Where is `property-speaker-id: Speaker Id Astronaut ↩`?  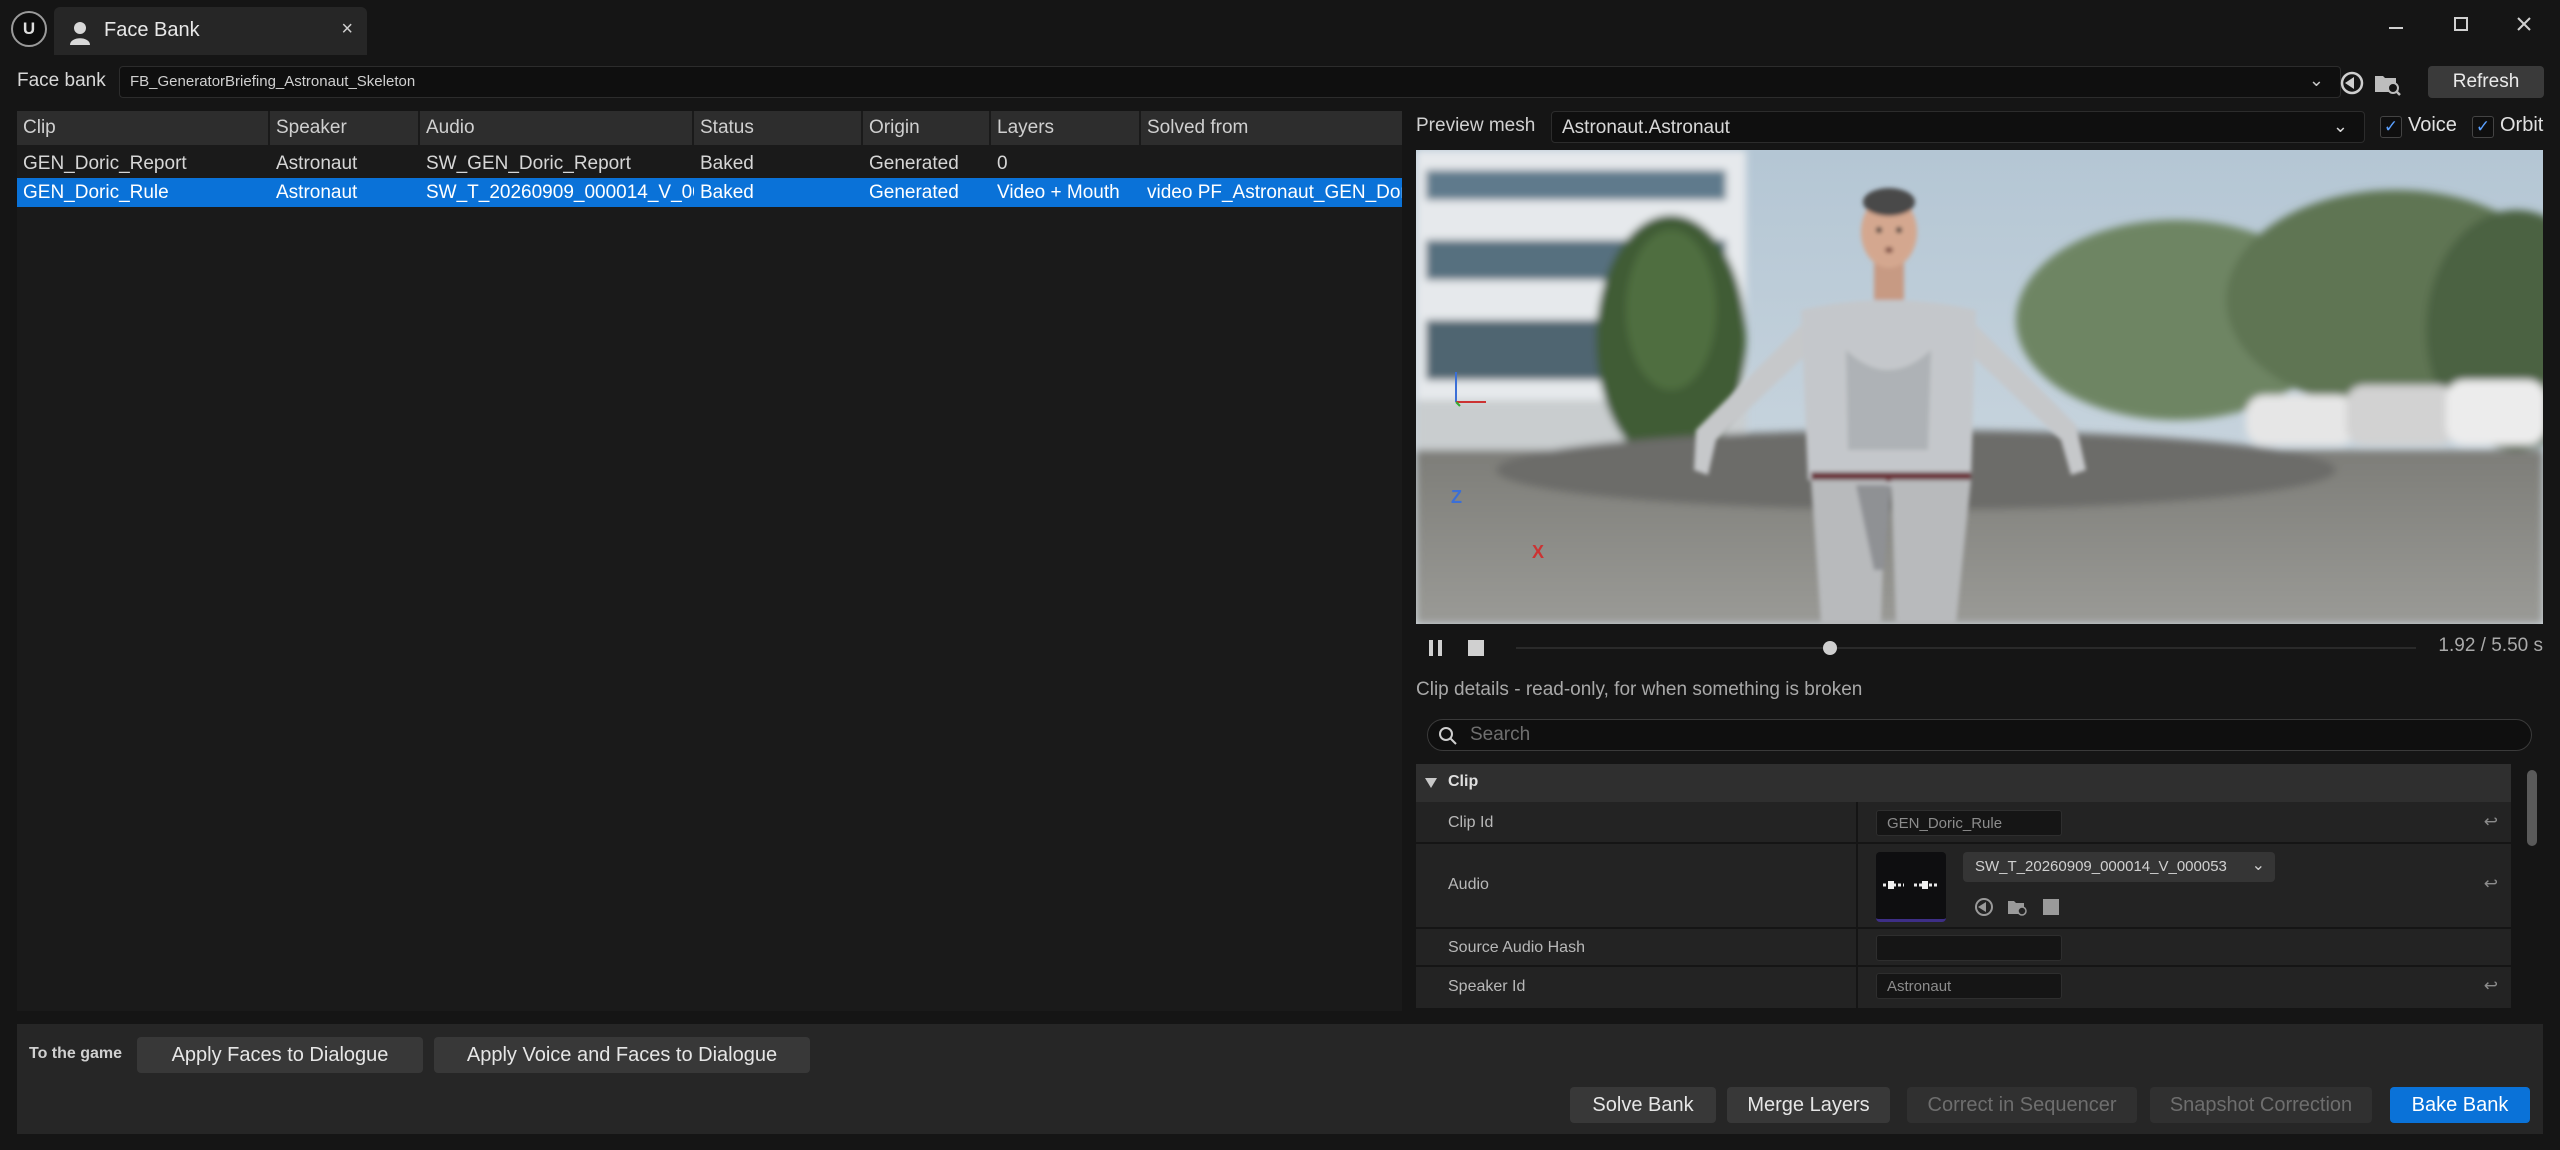 property-speaker-id: Speaker Id Astronaut ↩ is located at coordinates (1971, 988).